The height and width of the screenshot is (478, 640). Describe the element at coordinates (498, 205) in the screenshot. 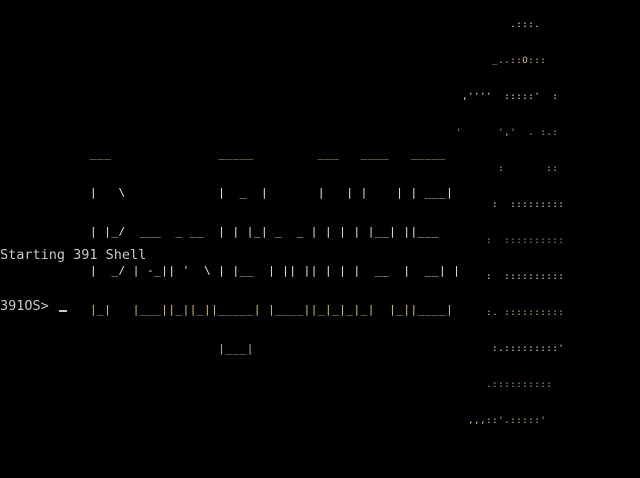

I see `penguin-row: : :::::::::` at that location.